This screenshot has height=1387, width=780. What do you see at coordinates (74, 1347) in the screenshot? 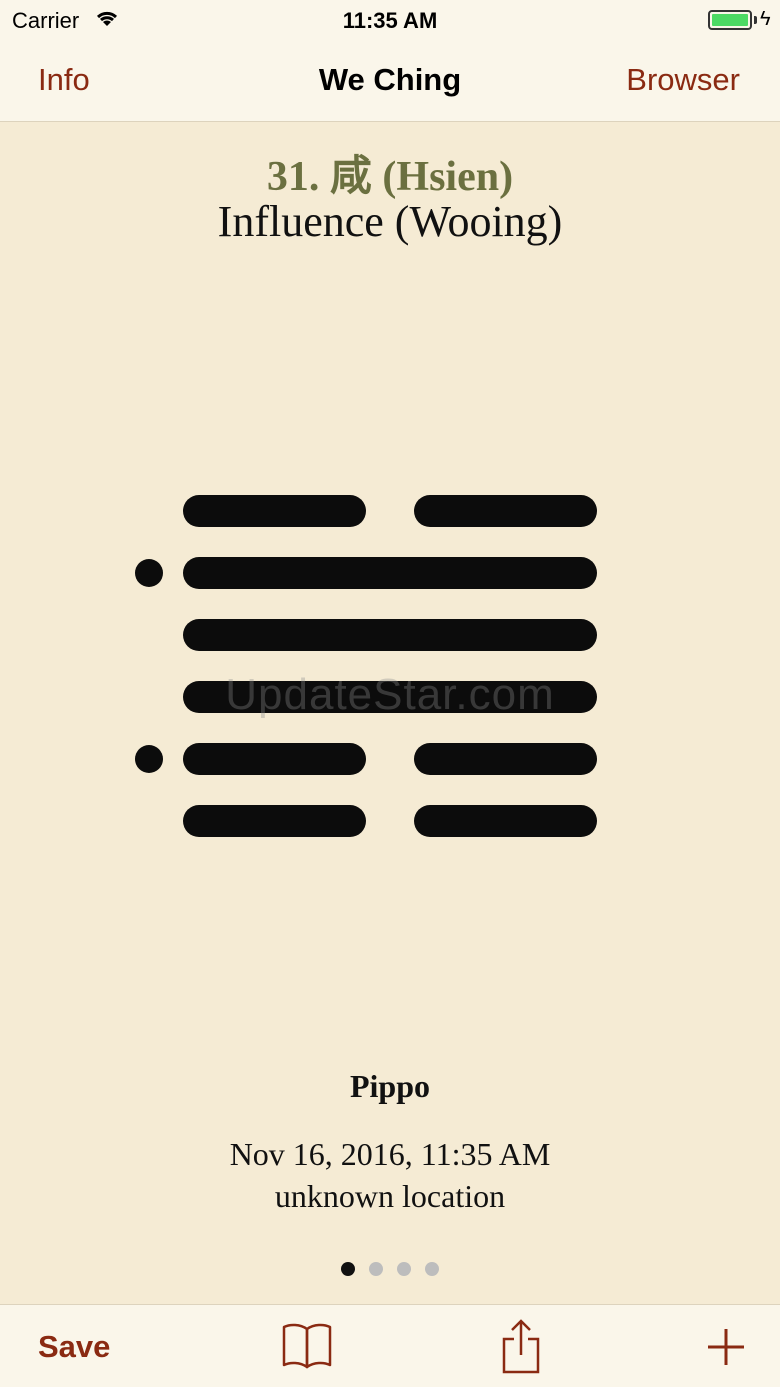
I see `save-button: Save` at bounding box center [74, 1347].